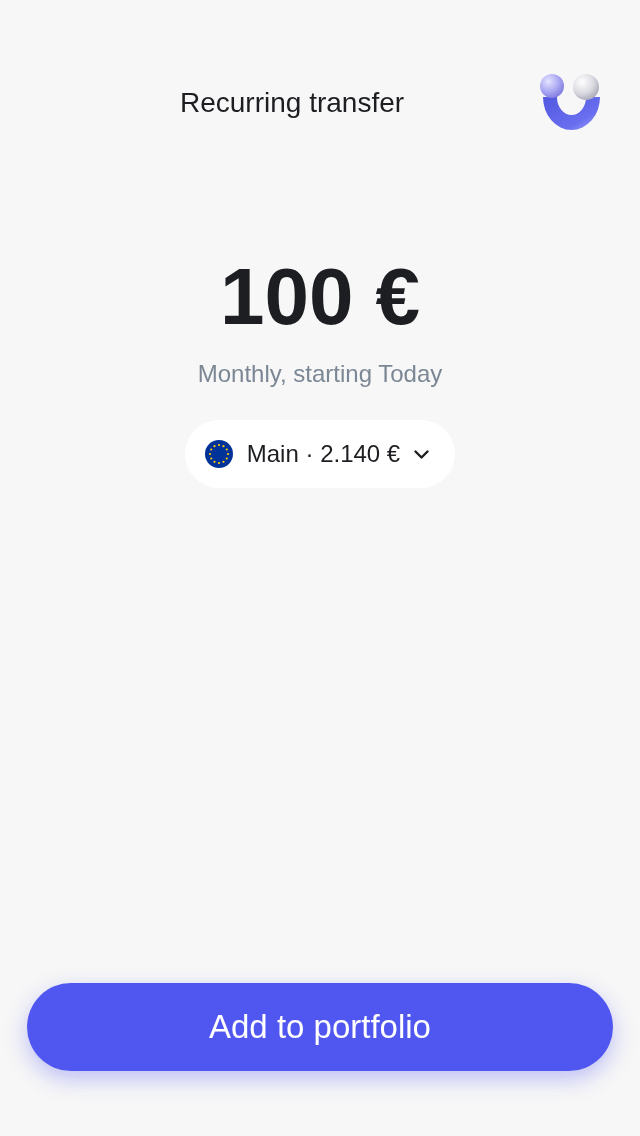 The image size is (640, 1136). I want to click on eu-flag-icon, so click(218, 454).